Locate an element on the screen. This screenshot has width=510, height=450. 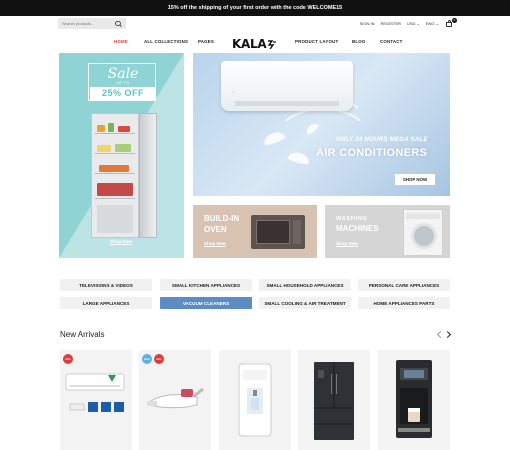
coffee-machine-icon is located at coordinates (414, 399).